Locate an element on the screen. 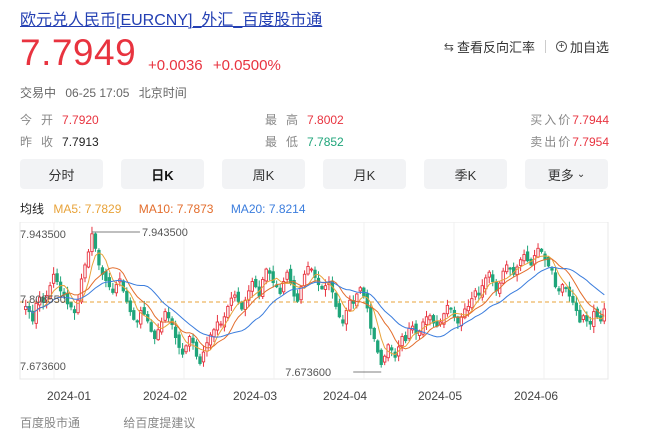 The width and height of the screenshot is (647, 431). x-axis-label: 2024-04 is located at coordinates (345, 396).